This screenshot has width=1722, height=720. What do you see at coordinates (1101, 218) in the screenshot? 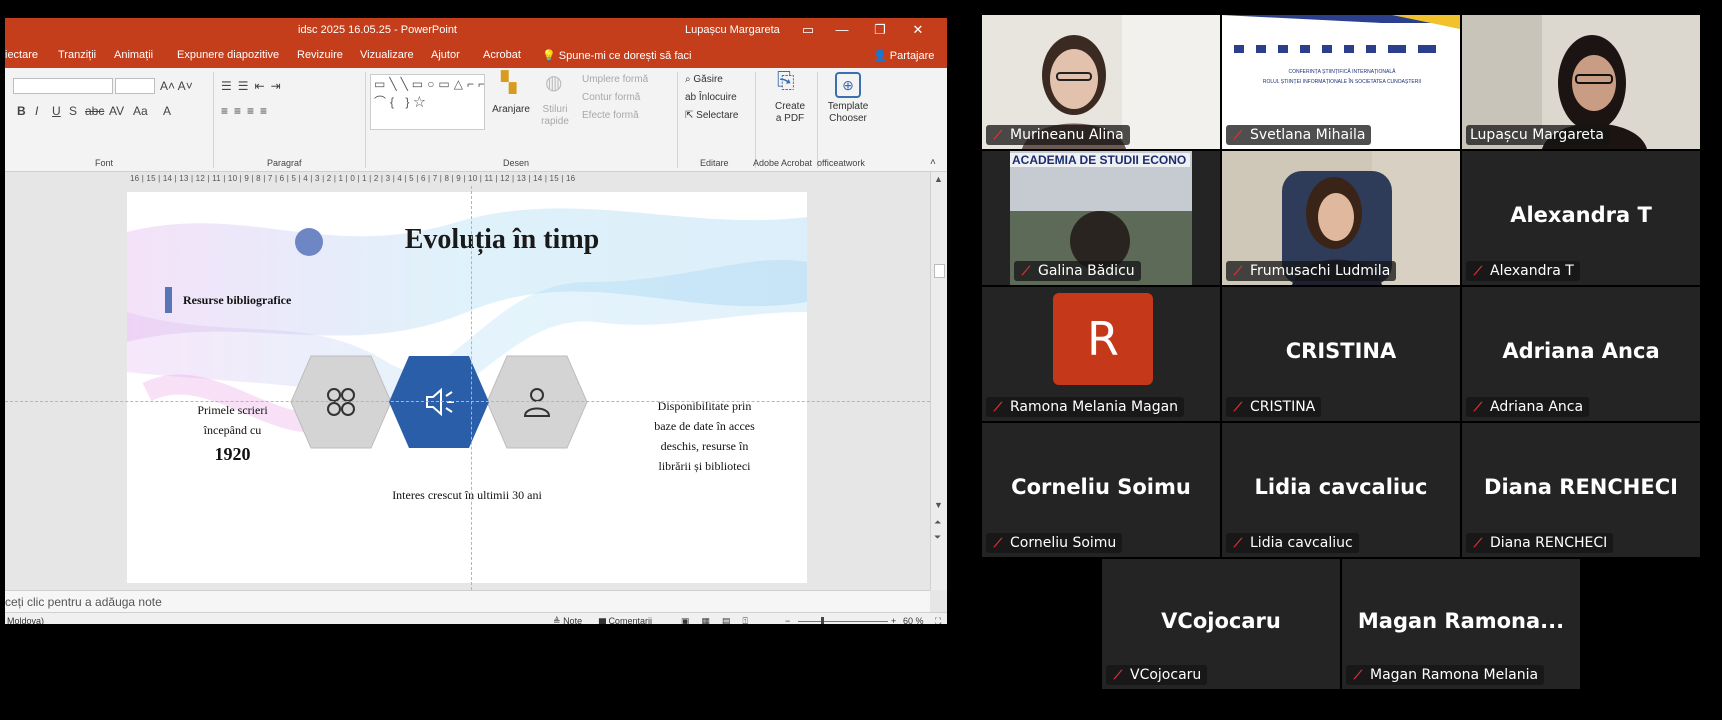
I see `participant-tile: ACADEMIA DE STUDII ECONO ⟋ Galina Bădicu` at bounding box center [1101, 218].